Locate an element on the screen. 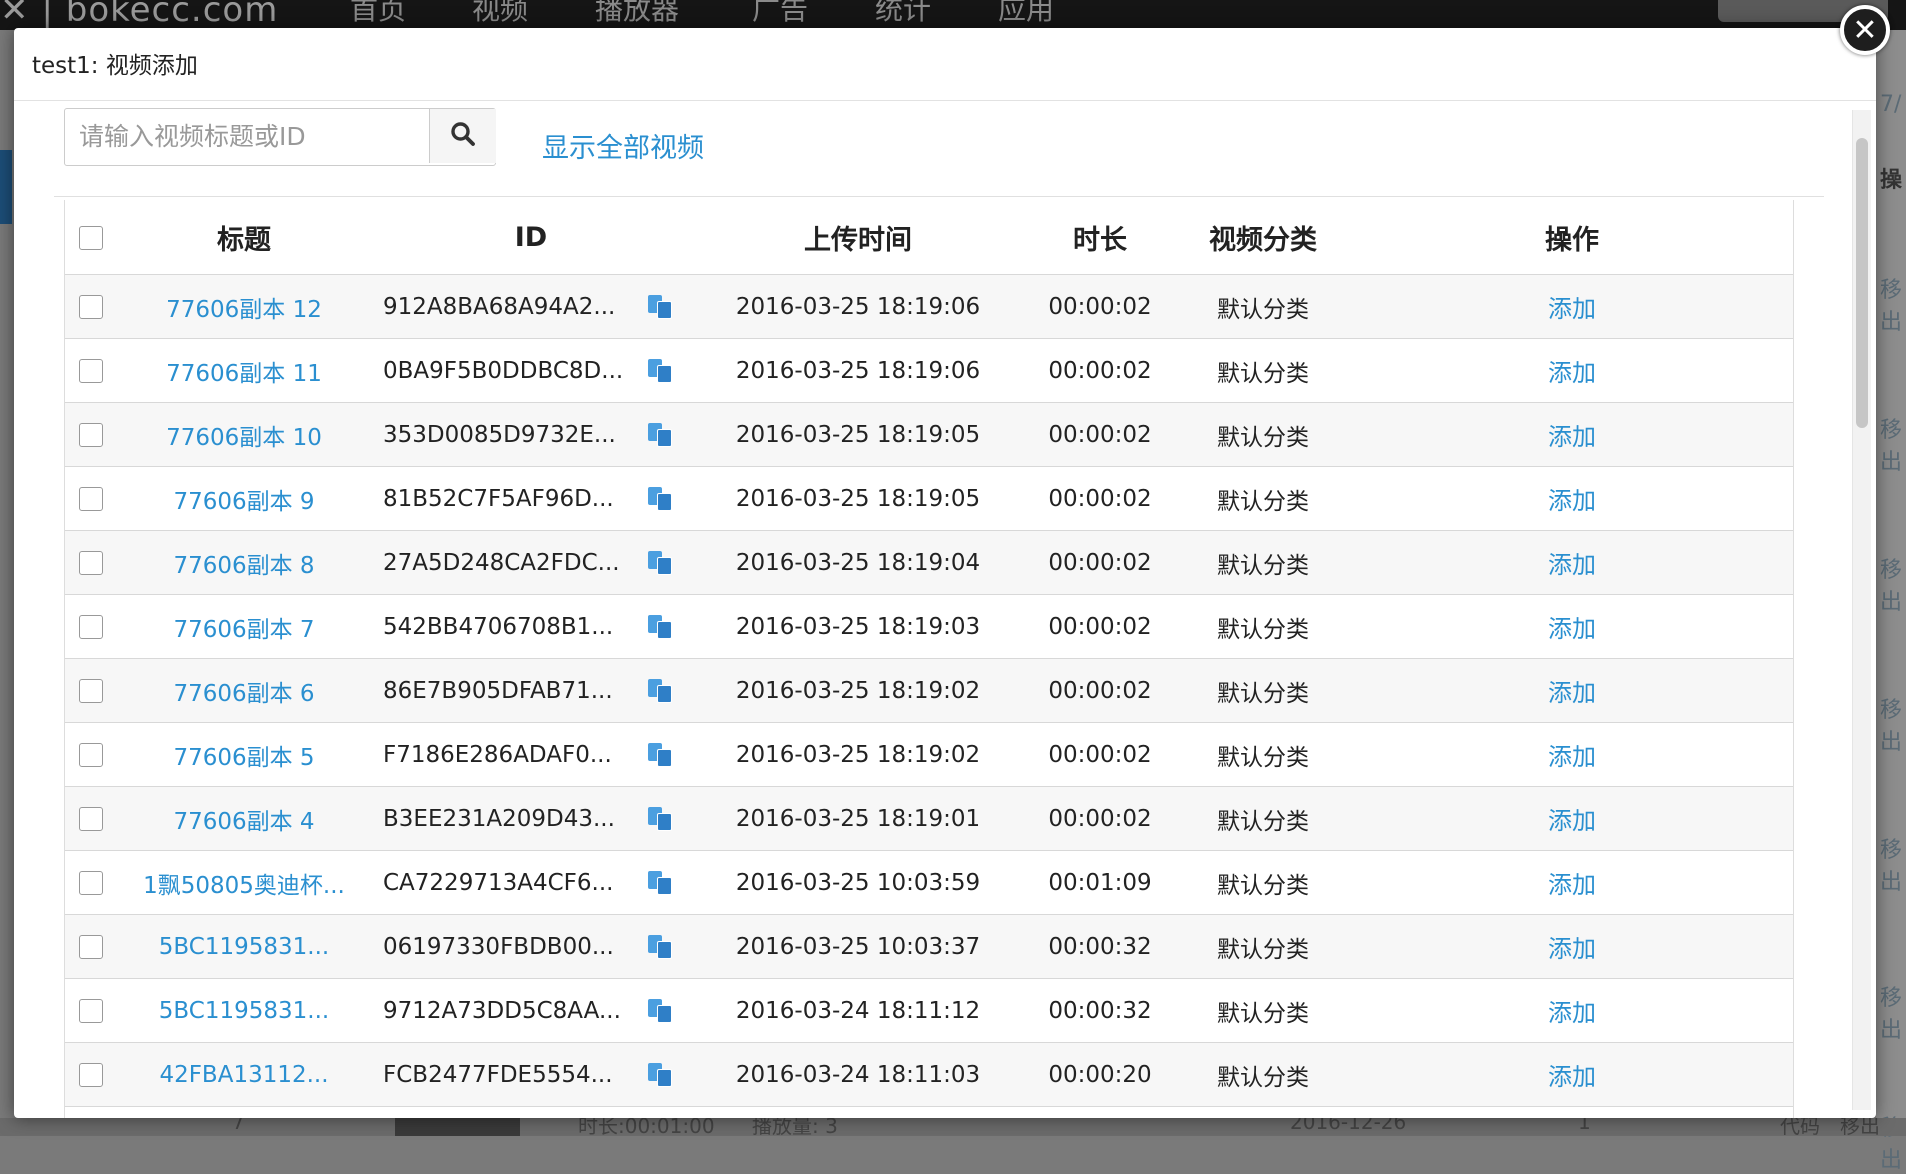 The image size is (1906, 1174). background-bottom-index: 7 is located at coordinates (238, 1126).